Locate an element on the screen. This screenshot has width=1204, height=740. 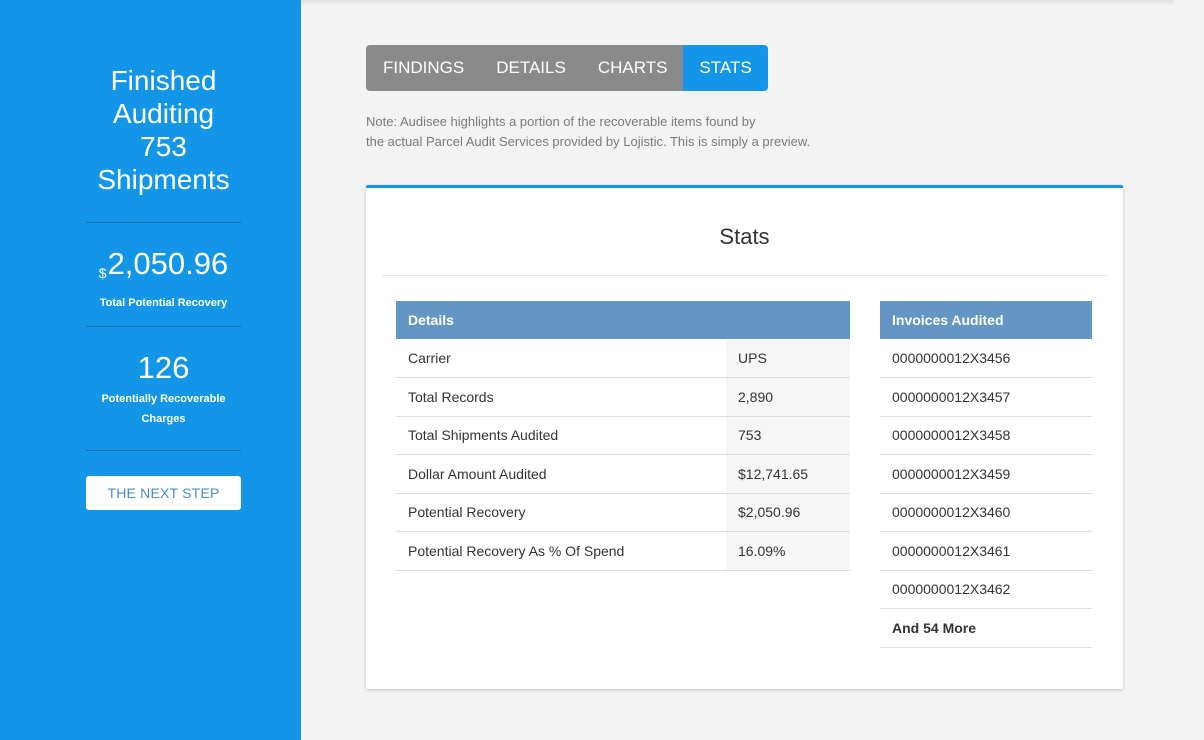
more-invoices-text: And 54 More is located at coordinates (986, 628).